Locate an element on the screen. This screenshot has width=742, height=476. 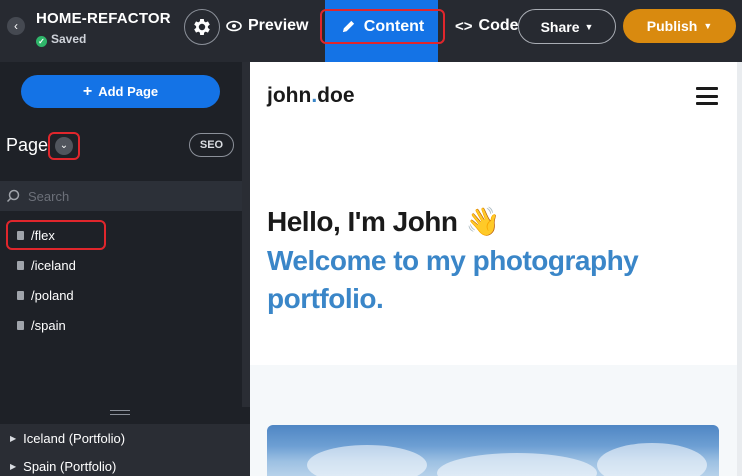
page-section-label: Page is located at coordinates (27, 145).